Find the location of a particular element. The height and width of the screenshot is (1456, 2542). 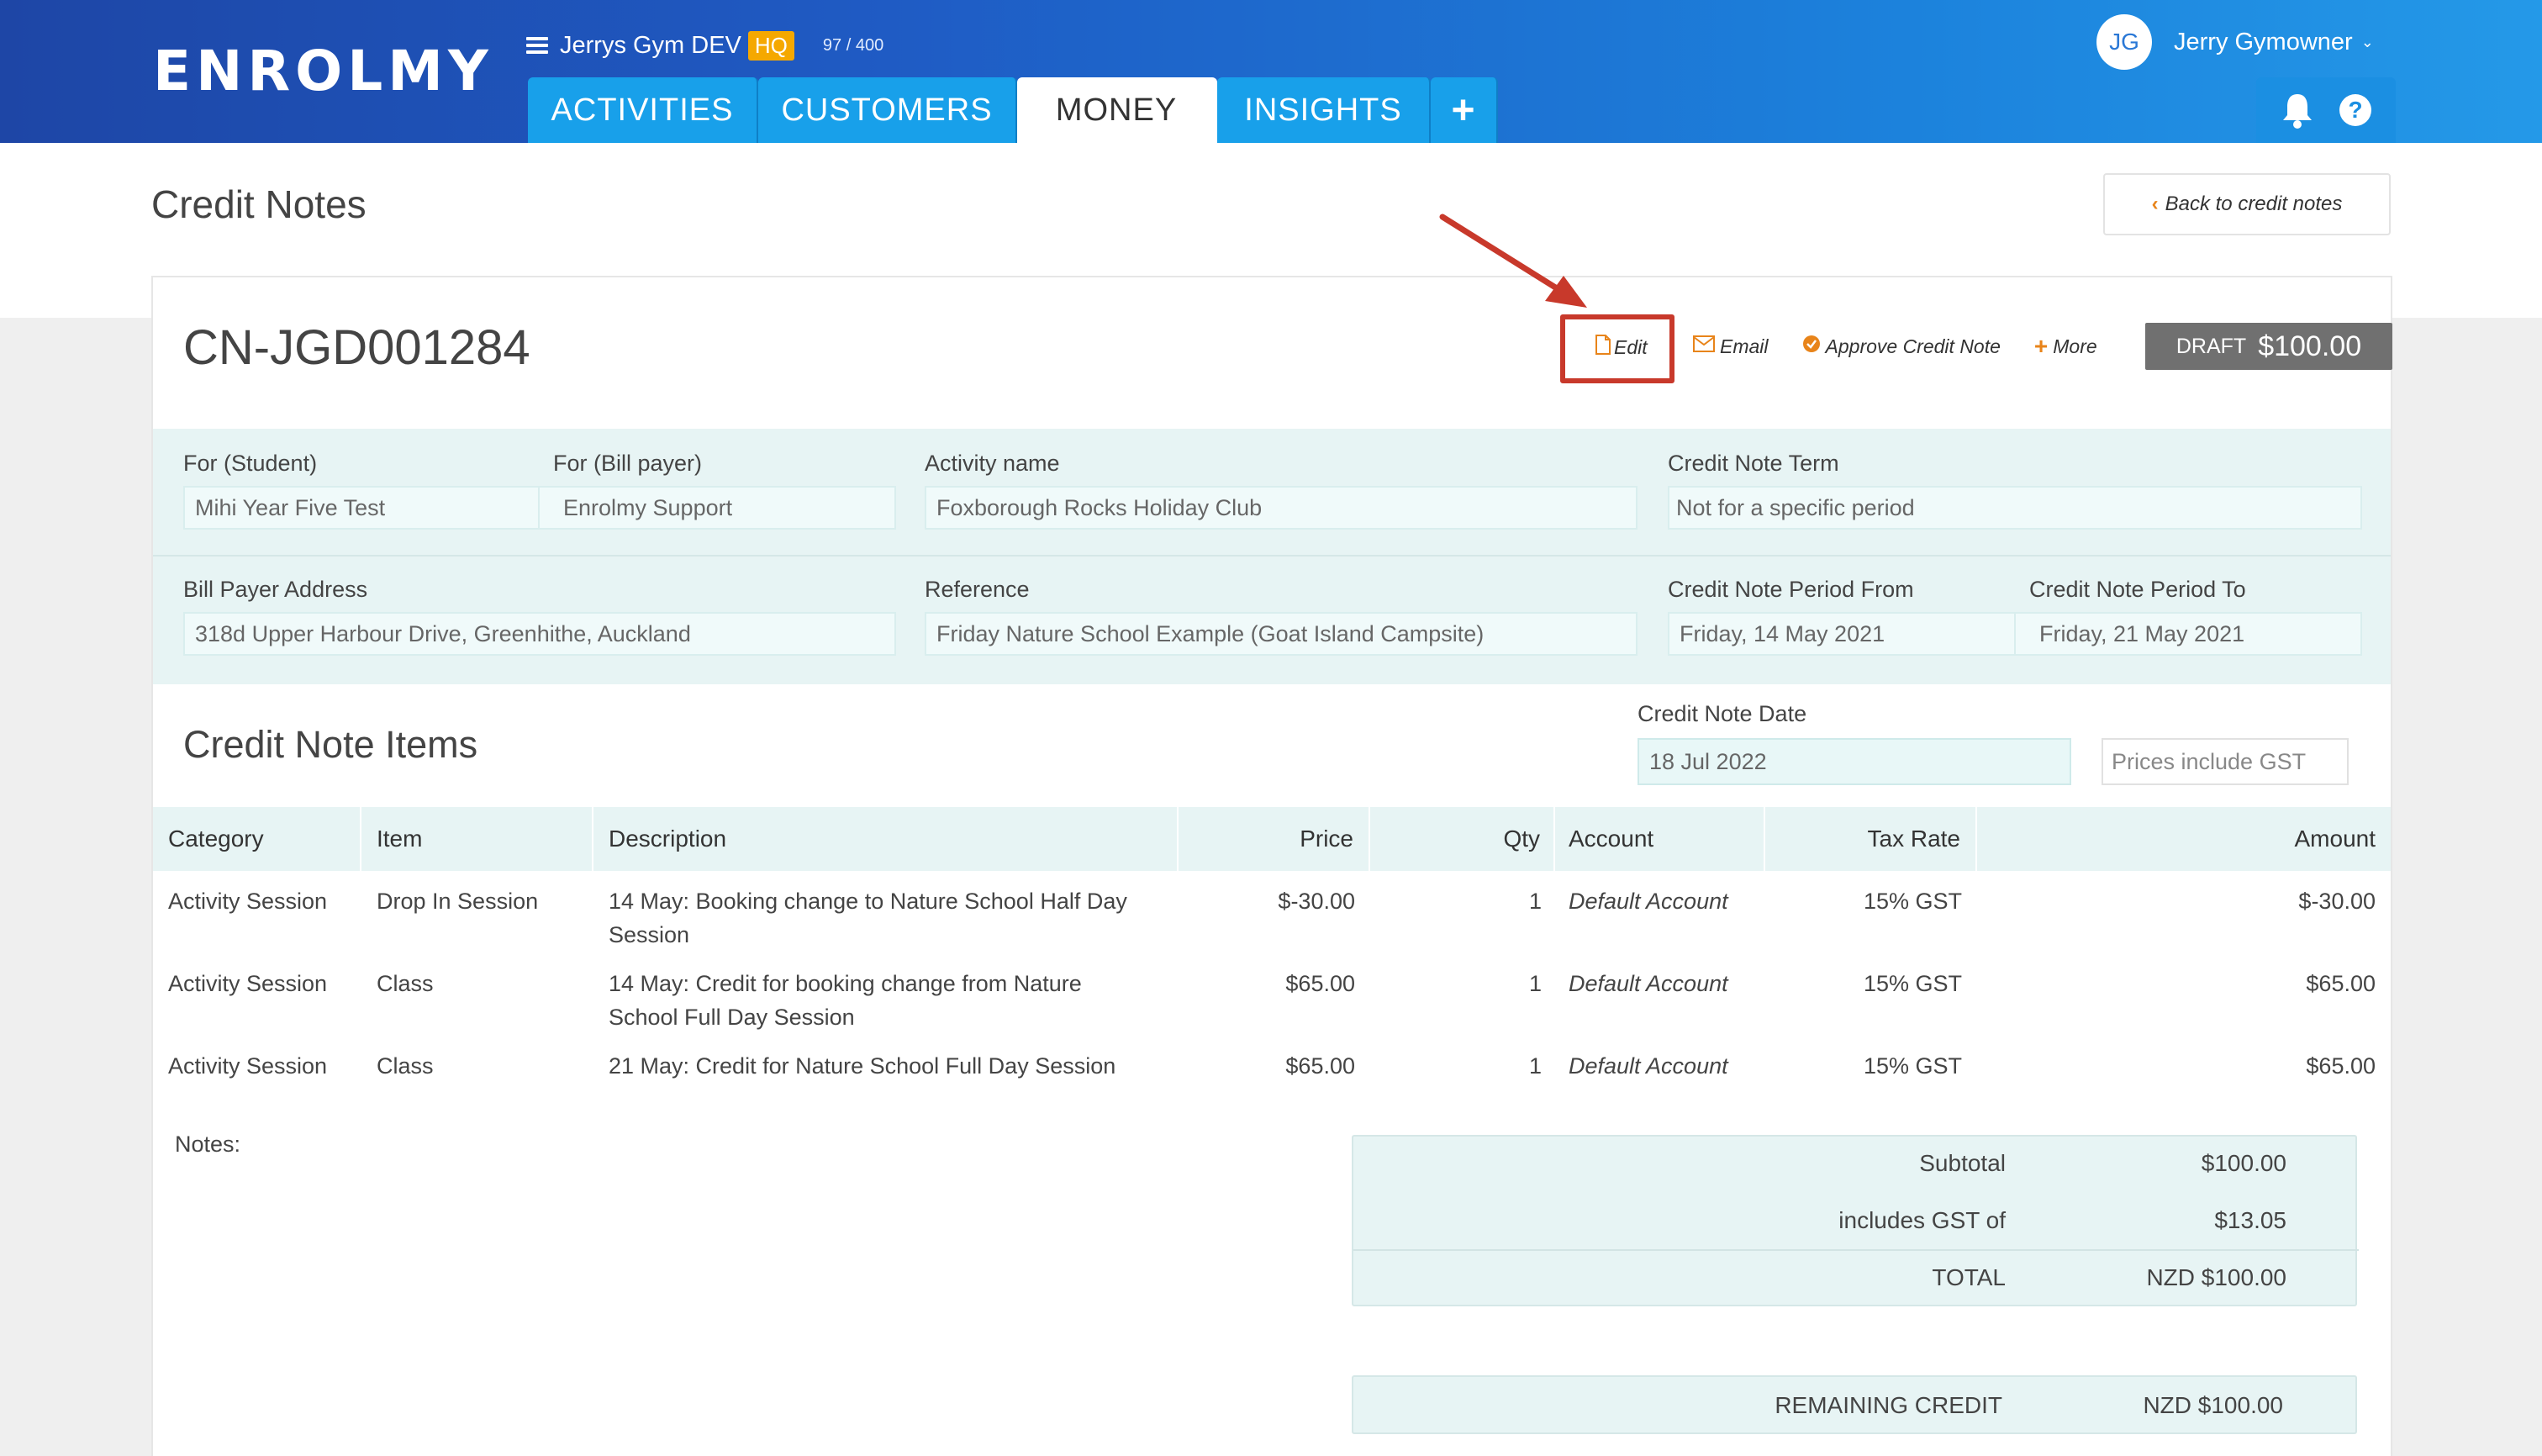

page-title: Credit Notes is located at coordinates (259, 204).